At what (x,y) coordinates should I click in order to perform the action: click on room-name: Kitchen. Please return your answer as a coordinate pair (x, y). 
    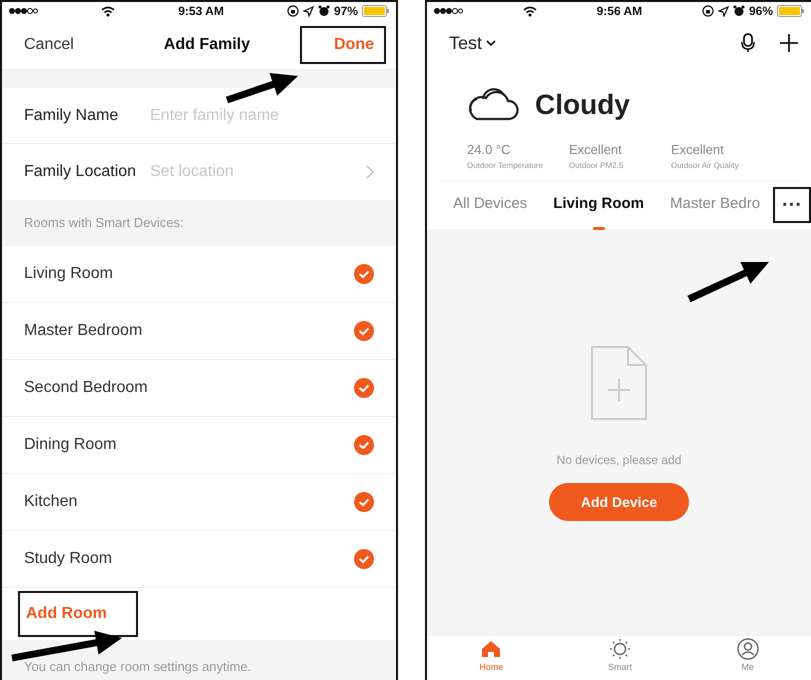
    Looking at the image, I should click on (51, 502).